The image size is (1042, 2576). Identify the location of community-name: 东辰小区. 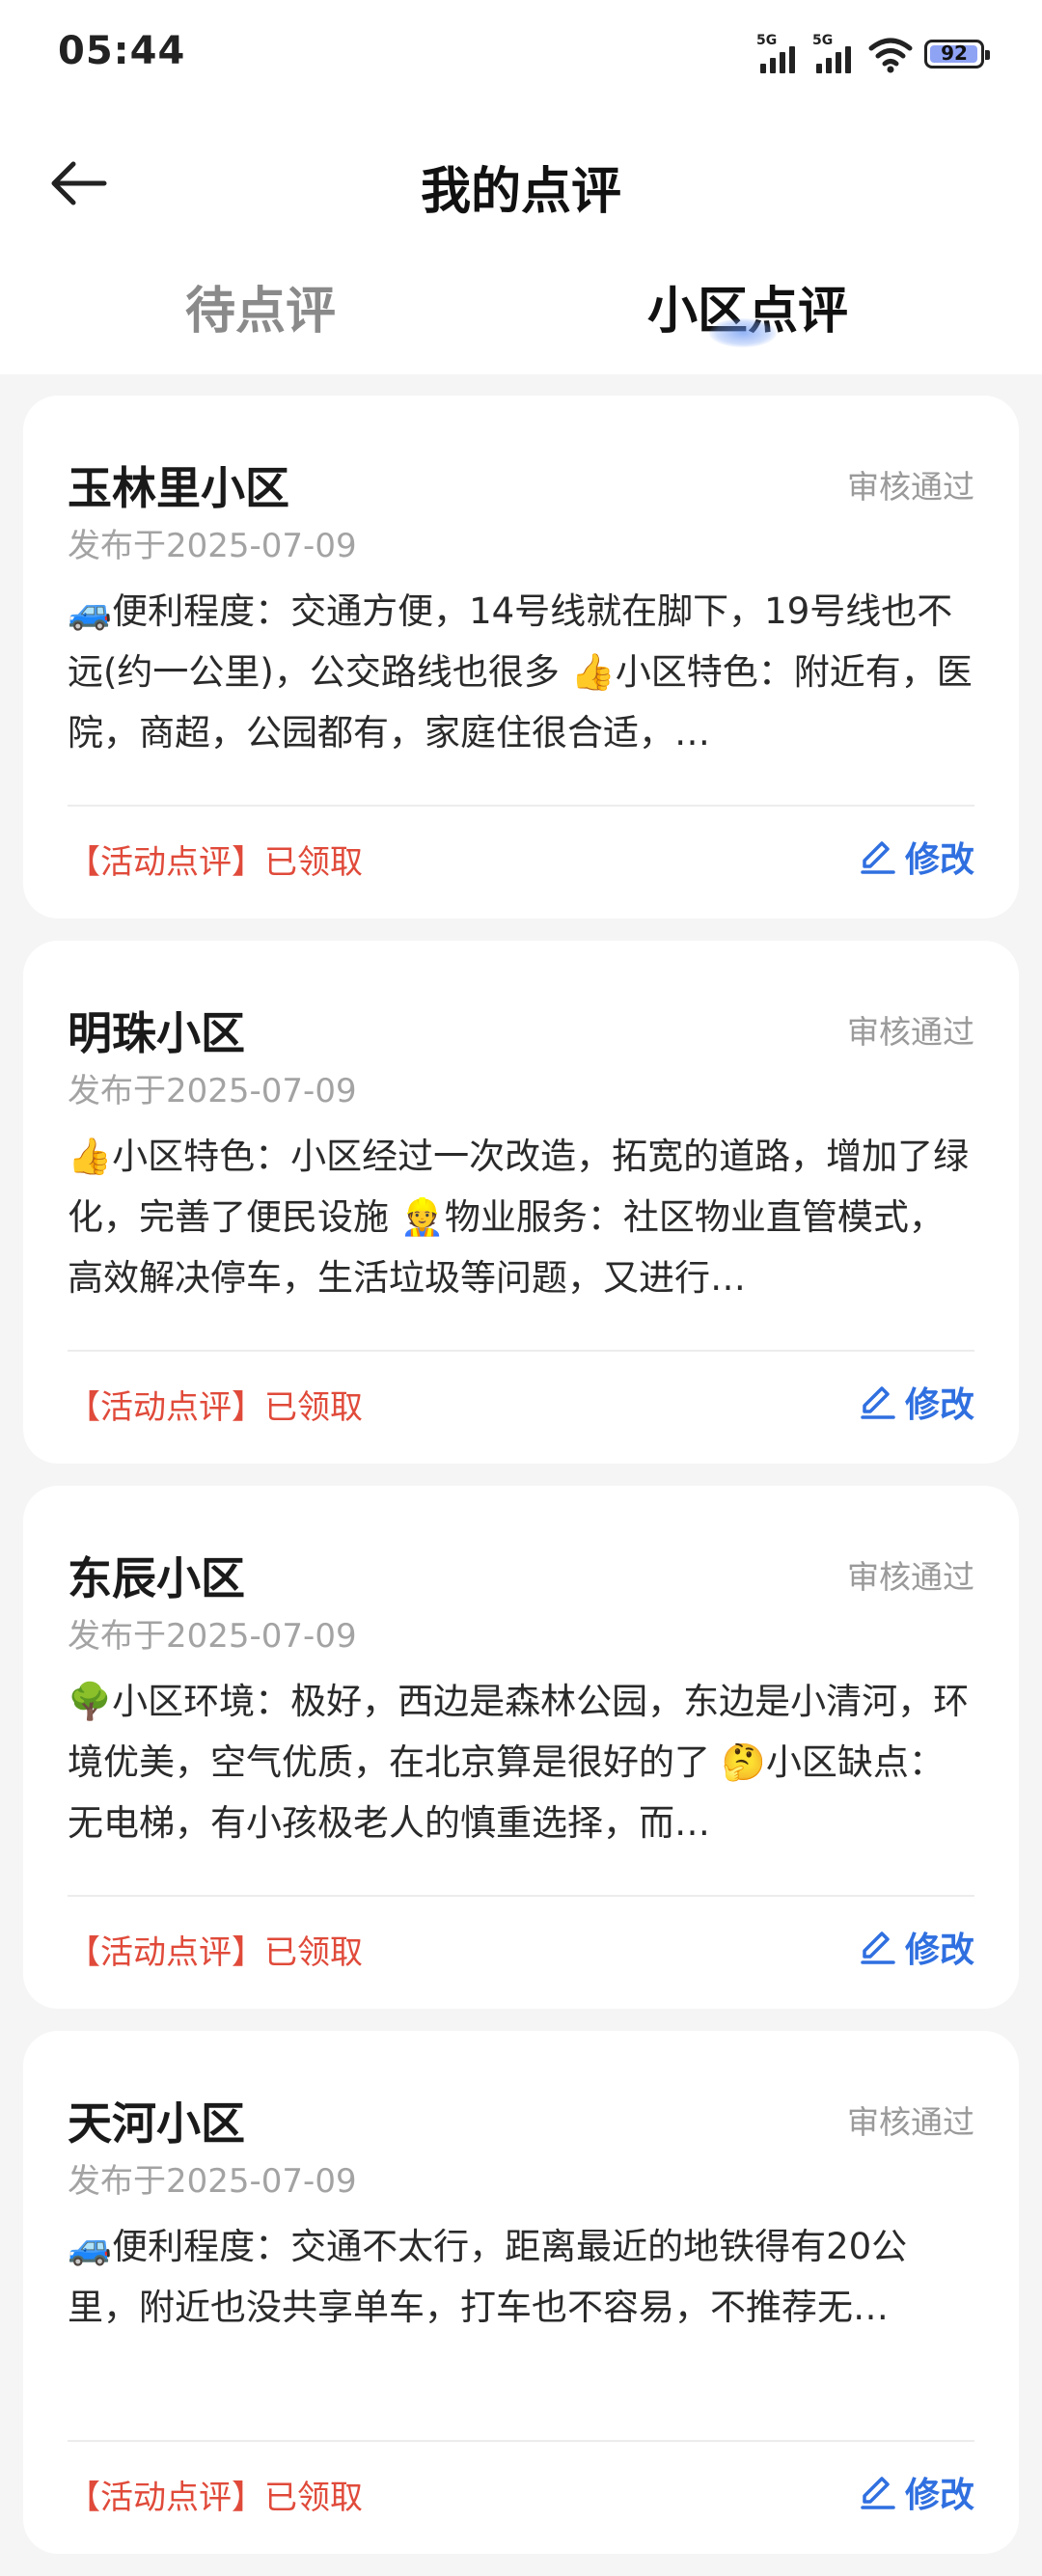
(156, 1578).